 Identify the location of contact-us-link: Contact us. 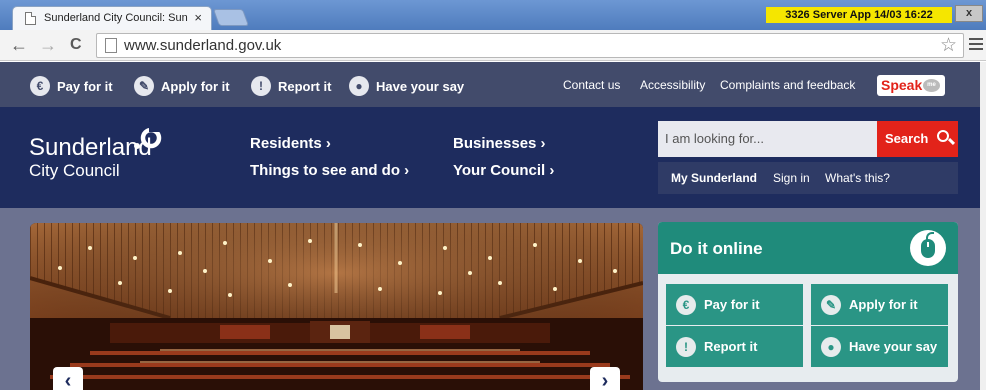
(591, 85).